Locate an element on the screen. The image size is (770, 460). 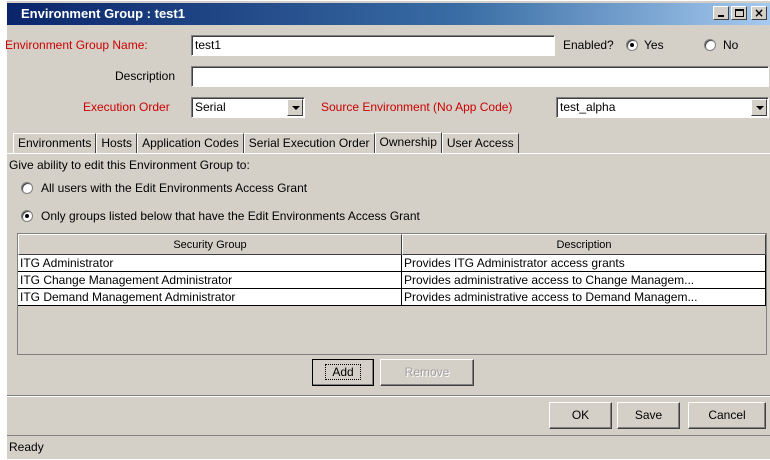
execution-order-value: Serial is located at coordinates (210, 107).